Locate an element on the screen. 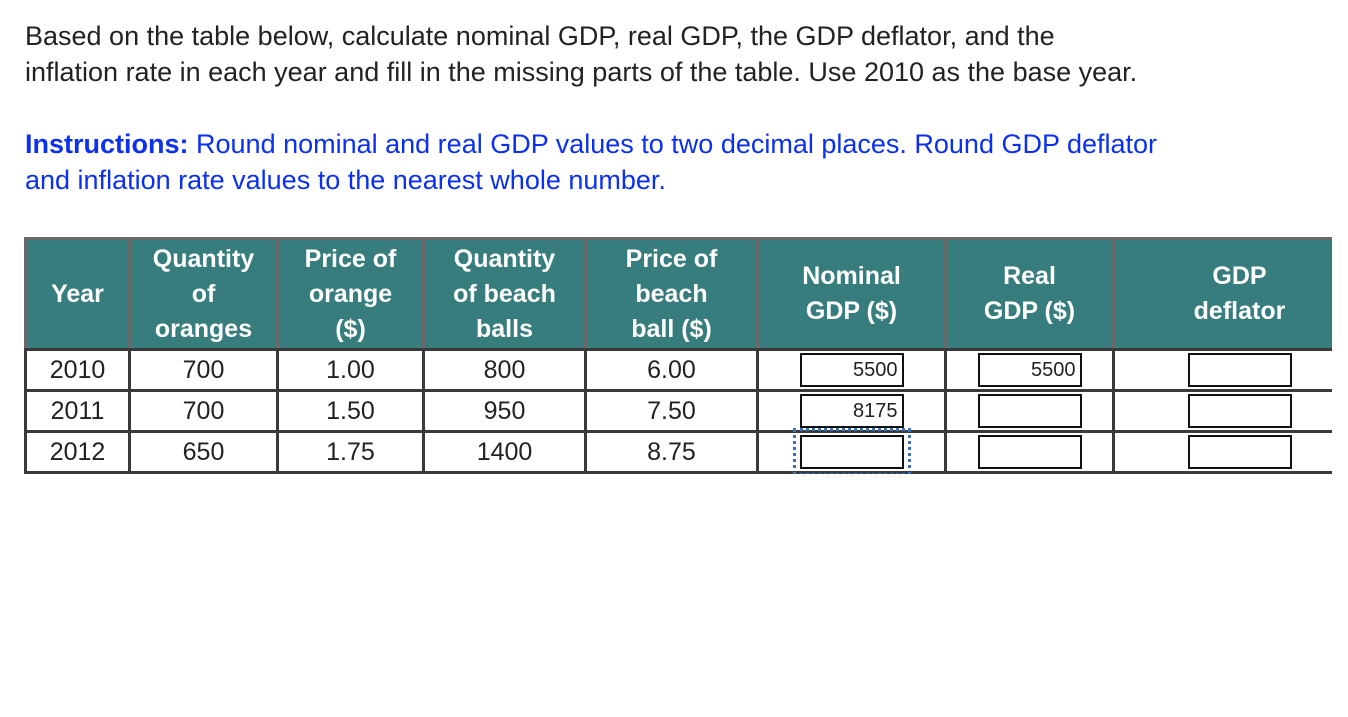  table-row: 2012 650 1.75 1400 8.75 is located at coordinates (678, 451).